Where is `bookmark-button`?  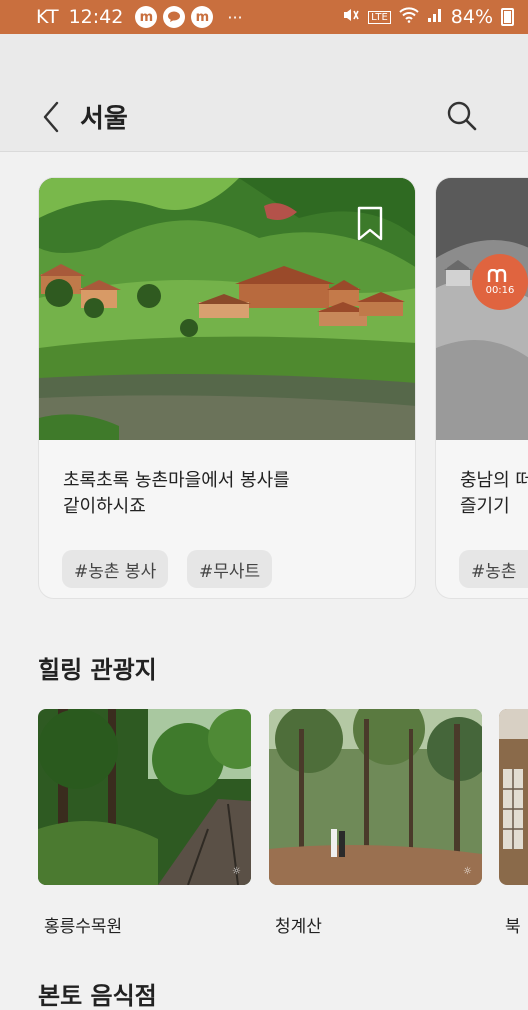
bookmark-button is located at coordinates (370, 224).